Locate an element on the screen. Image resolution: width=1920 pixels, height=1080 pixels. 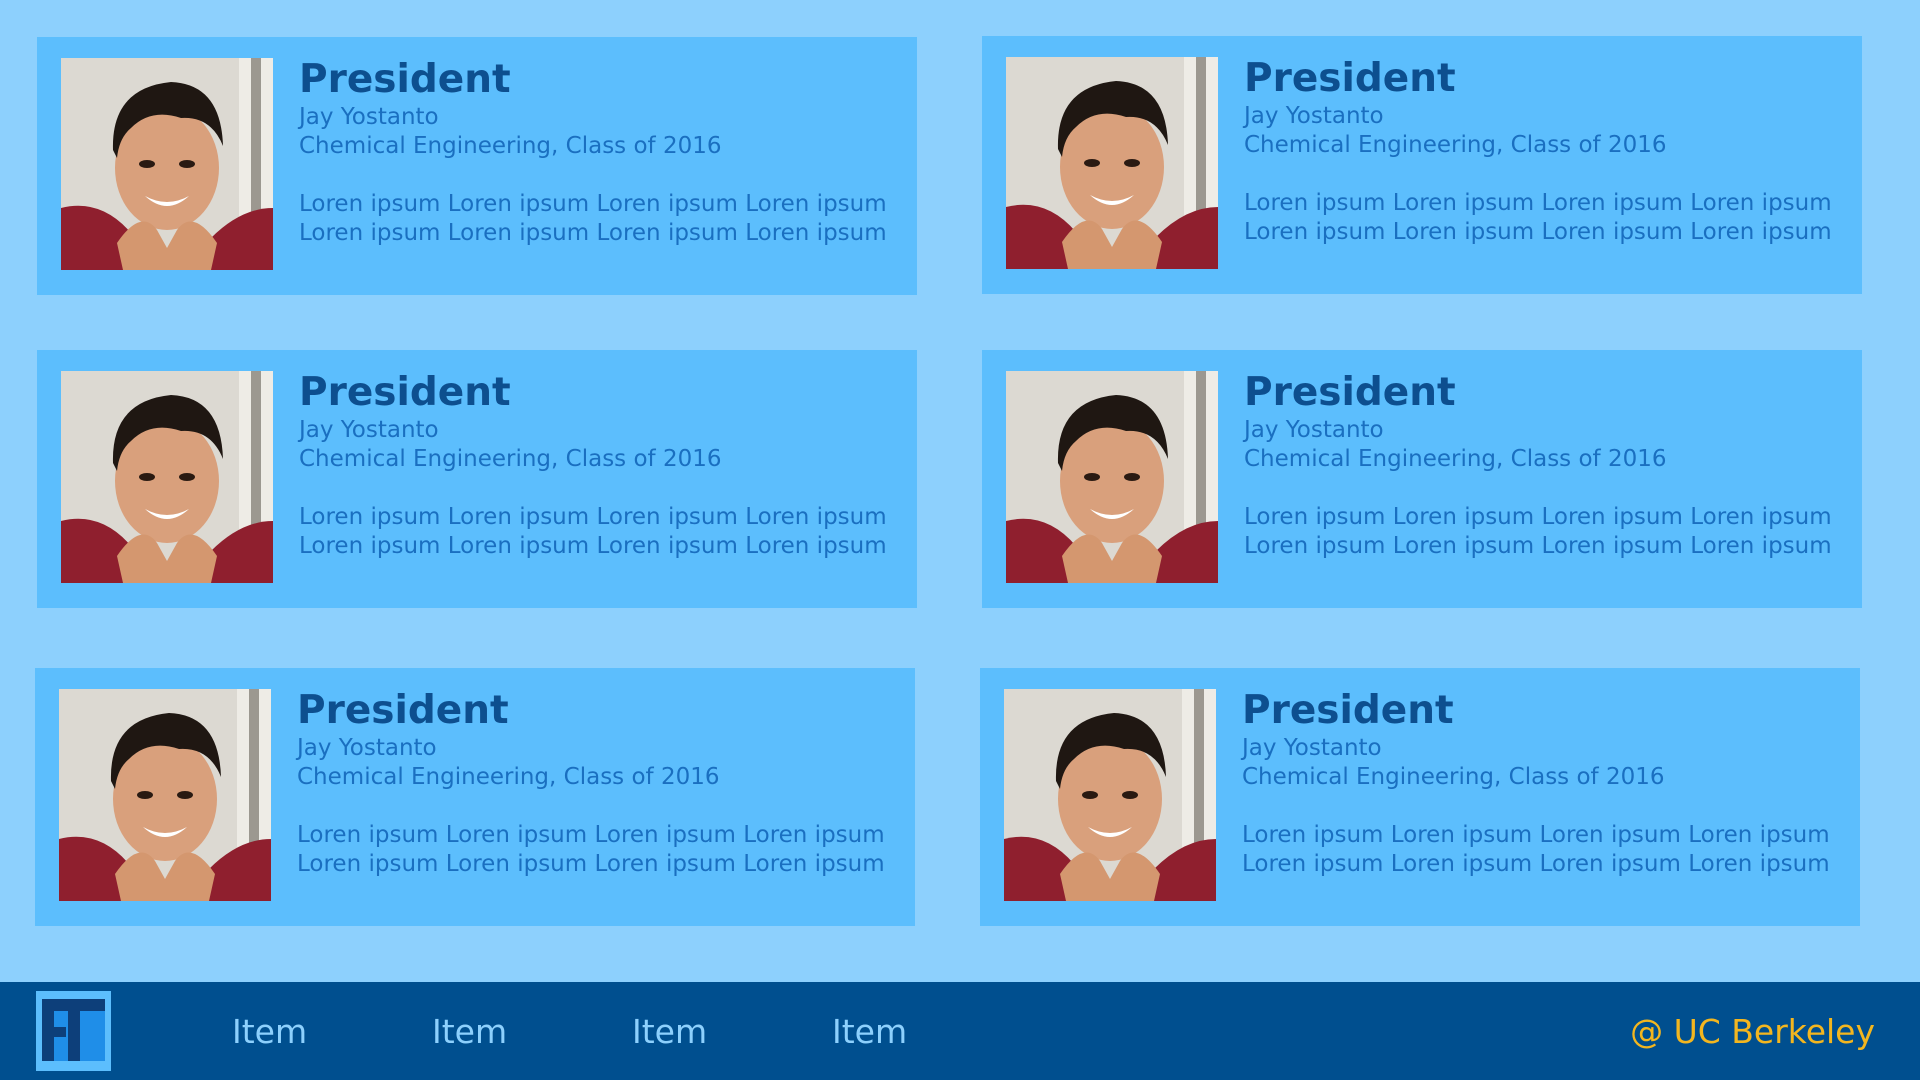
nav-item-2: Item is located at coordinates (469, 1032).